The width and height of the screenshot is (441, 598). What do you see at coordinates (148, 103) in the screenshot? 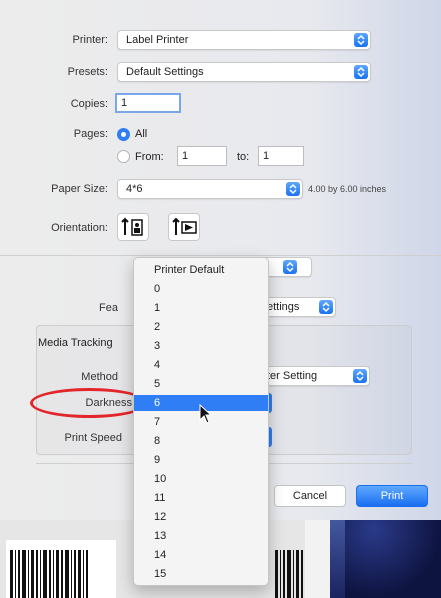
I see `copies-field: 1` at bounding box center [148, 103].